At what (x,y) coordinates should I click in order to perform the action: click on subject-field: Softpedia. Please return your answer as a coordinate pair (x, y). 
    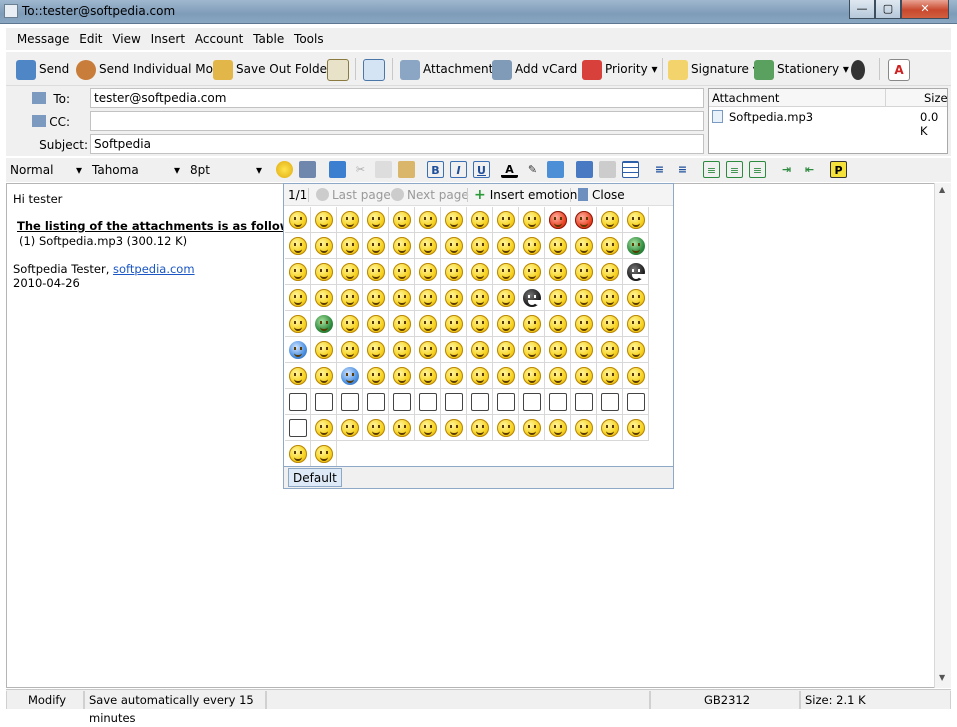
    Looking at the image, I should click on (397, 144).